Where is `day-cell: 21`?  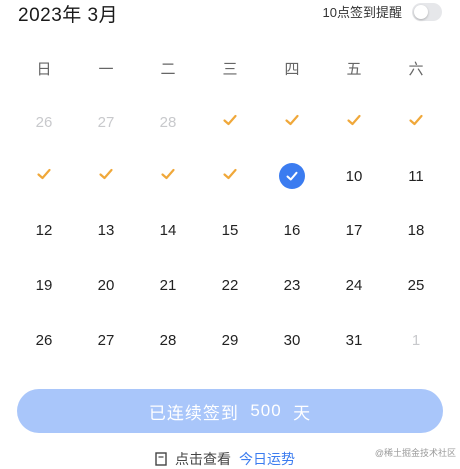
day-cell: 21 is located at coordinates (168, 285).